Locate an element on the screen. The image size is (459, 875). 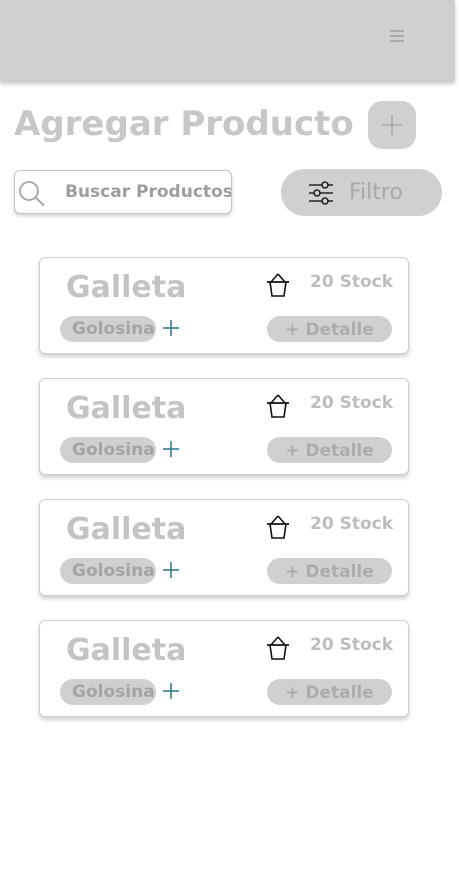
page-title: Agregar Producto is located at coordinates (184, 124).